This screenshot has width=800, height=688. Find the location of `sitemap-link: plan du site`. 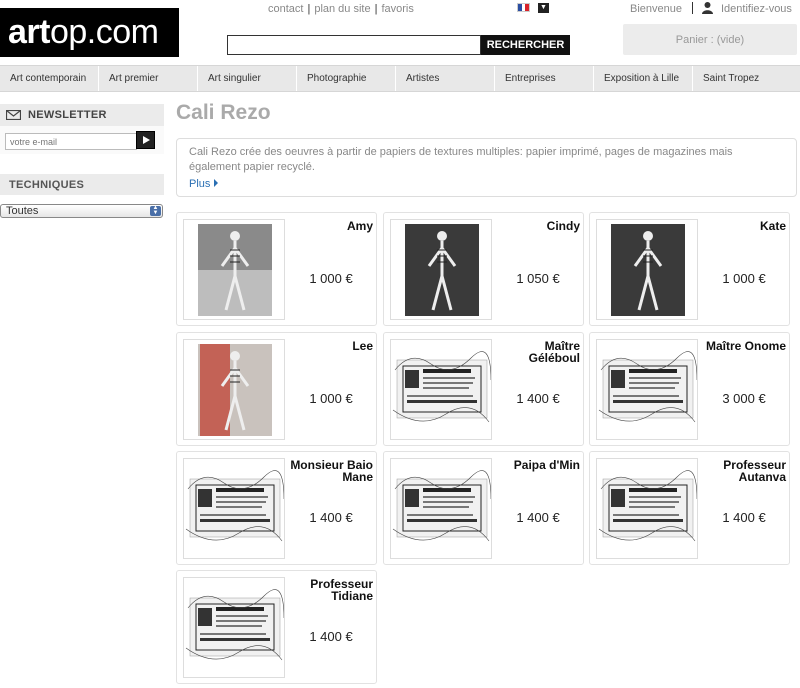

sitemap-link: plan du site is located at coordinates (342, 9).